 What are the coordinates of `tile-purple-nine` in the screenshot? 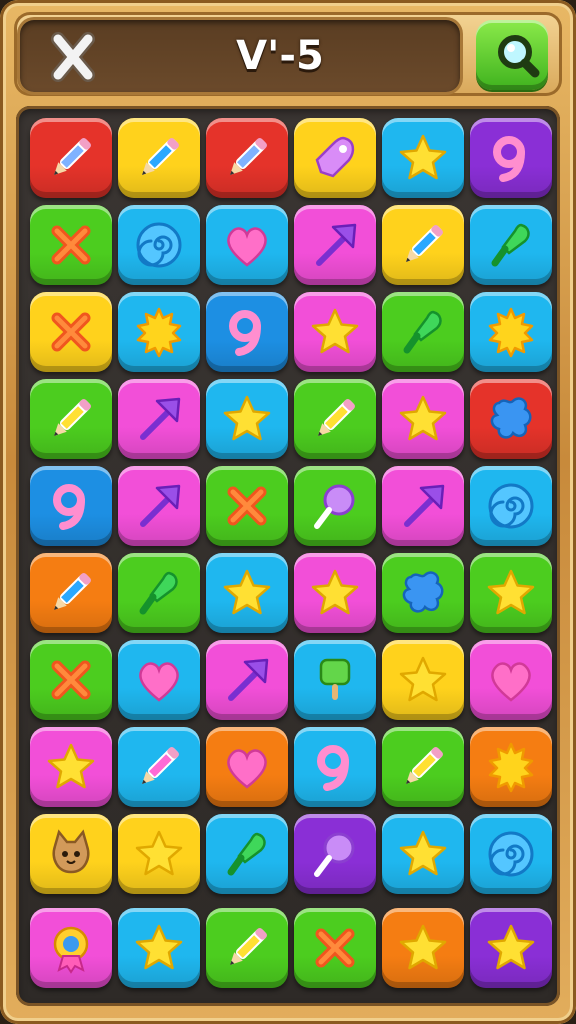 It's located at (511, 158).